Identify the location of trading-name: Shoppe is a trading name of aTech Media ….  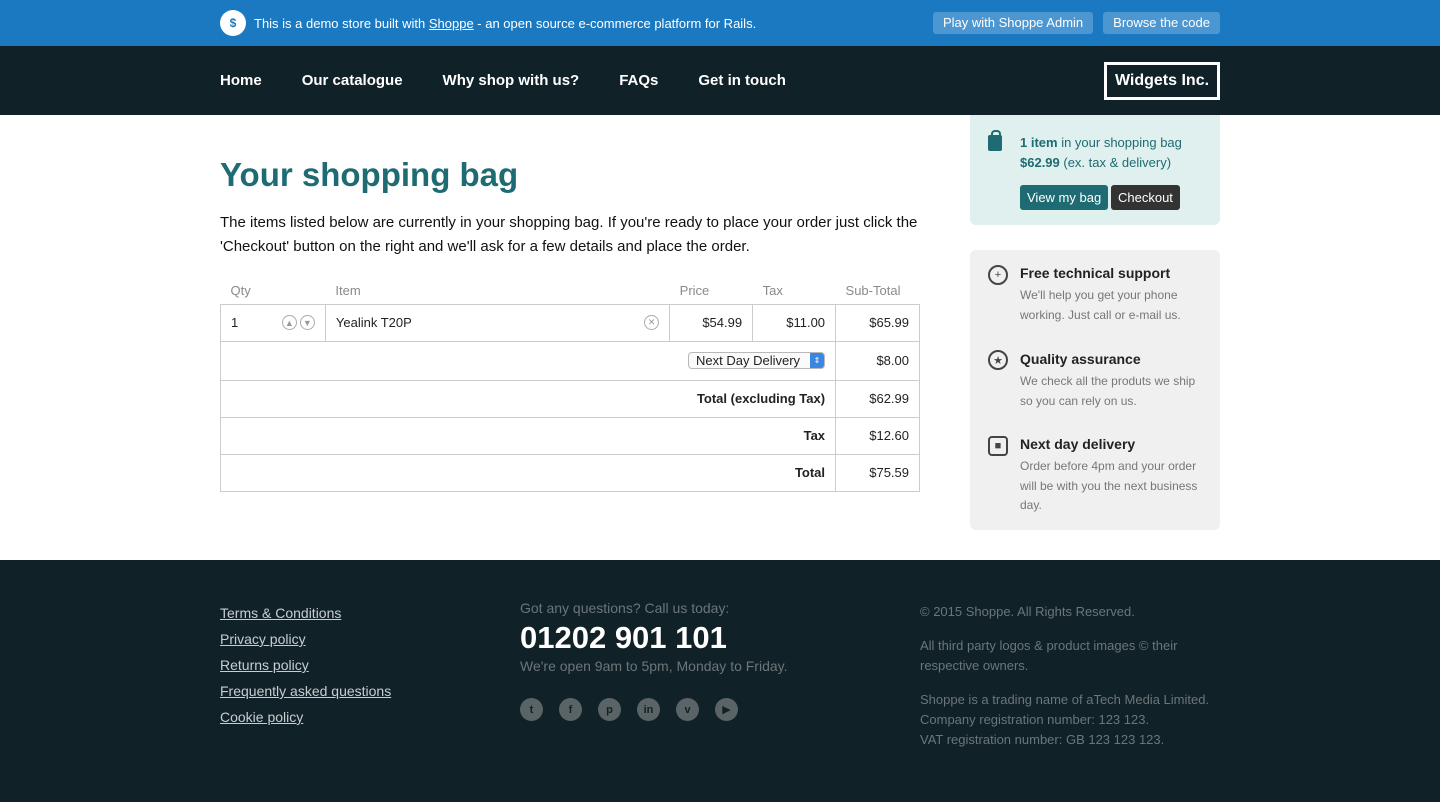
(1065, 699).